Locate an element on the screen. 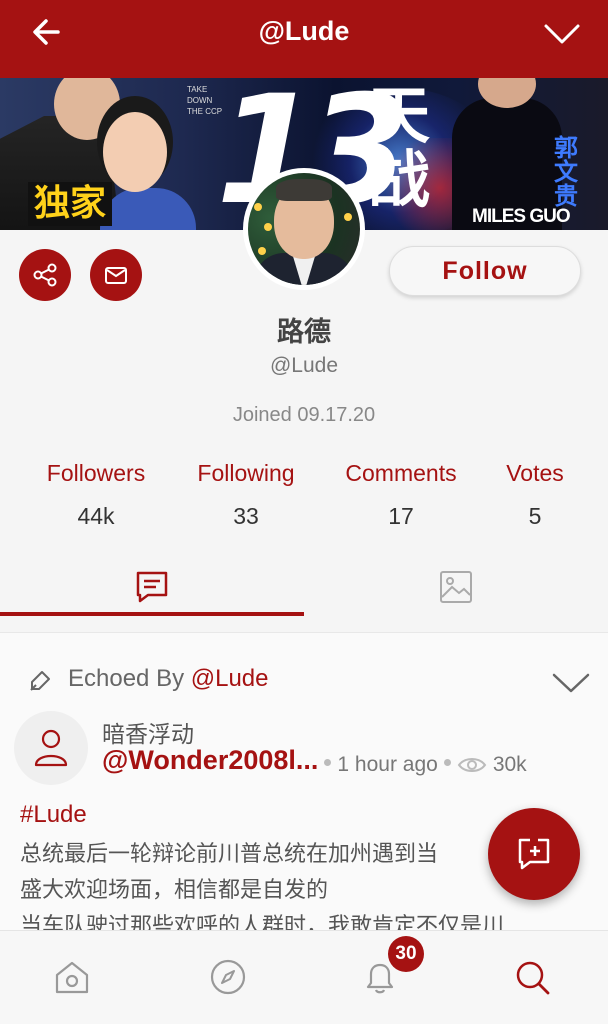  echoed-by-handle: @Lude is located at coordinates (230, 678).